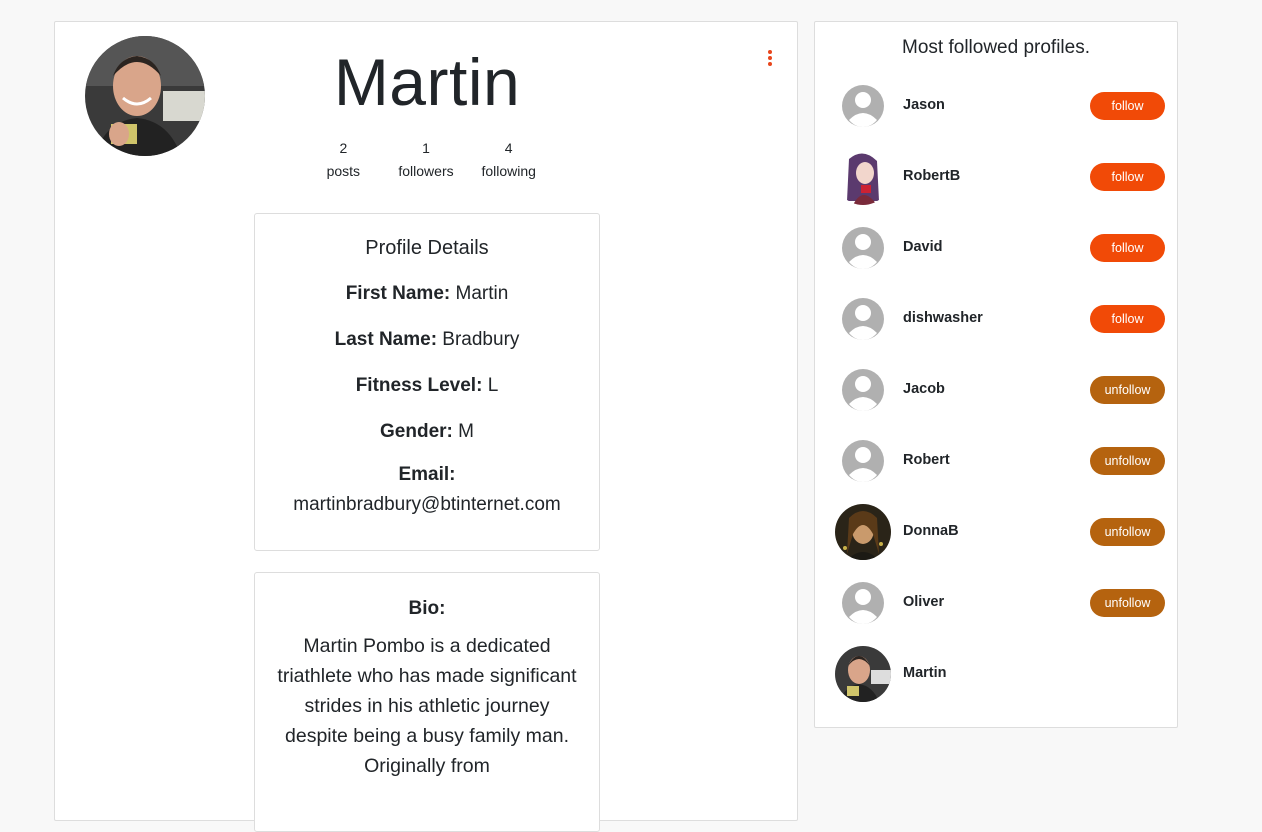 This screenshot has width=1262, height=832. I want to click on stat-label: following, so click(508, 171).